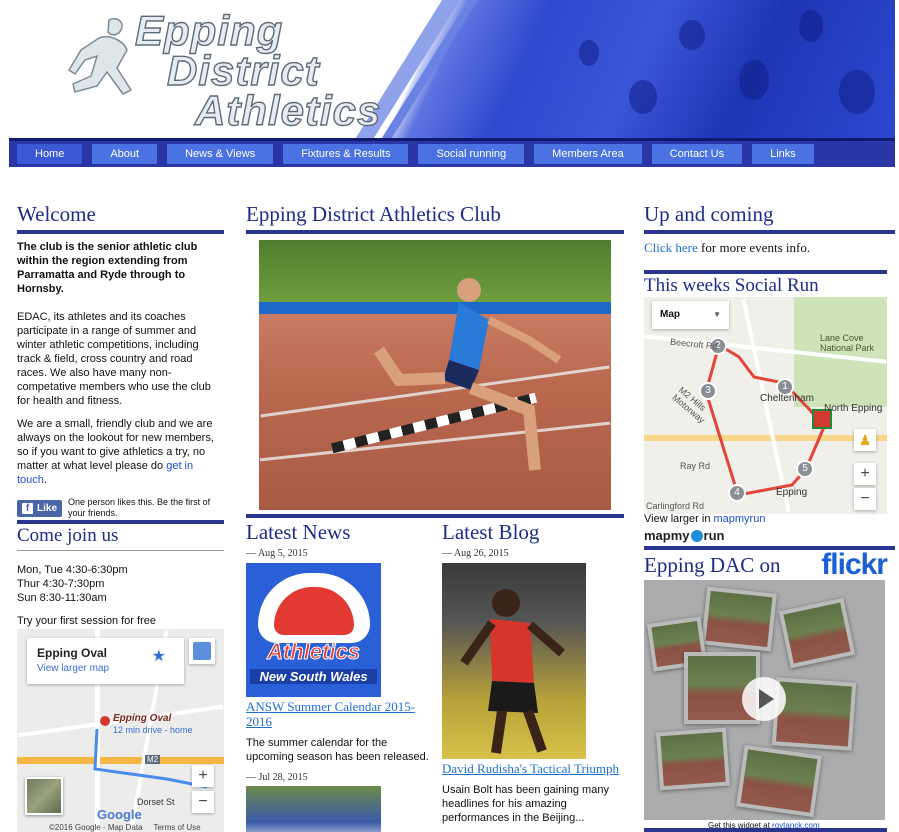 This screenshot has width=899, height=832. I want to click on nav-social-running: Social running, so click(471, 154).